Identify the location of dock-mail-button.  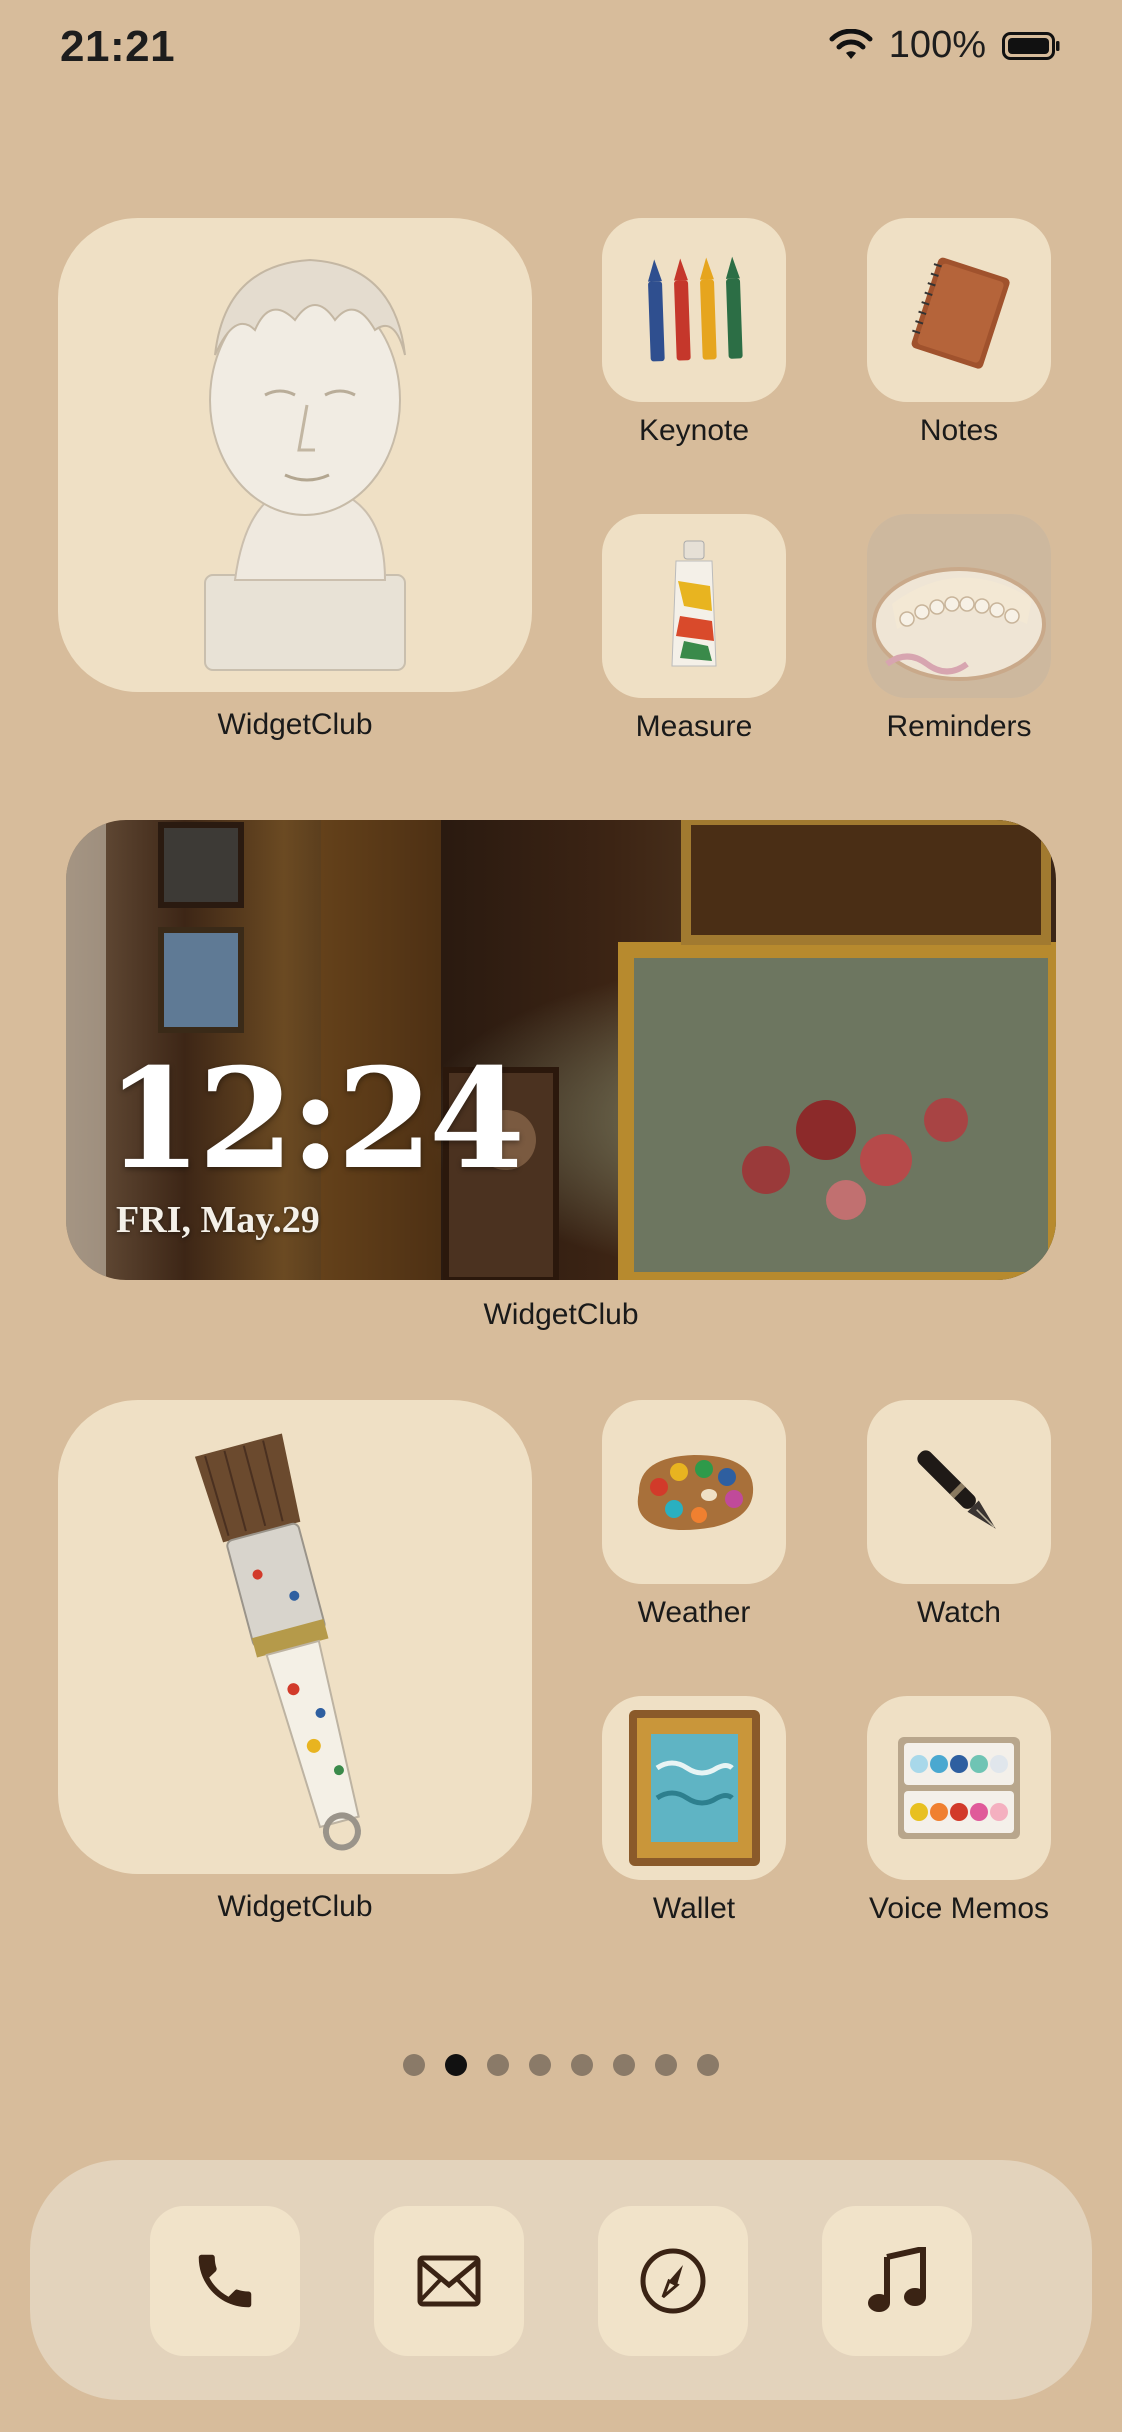
(449, 2281).